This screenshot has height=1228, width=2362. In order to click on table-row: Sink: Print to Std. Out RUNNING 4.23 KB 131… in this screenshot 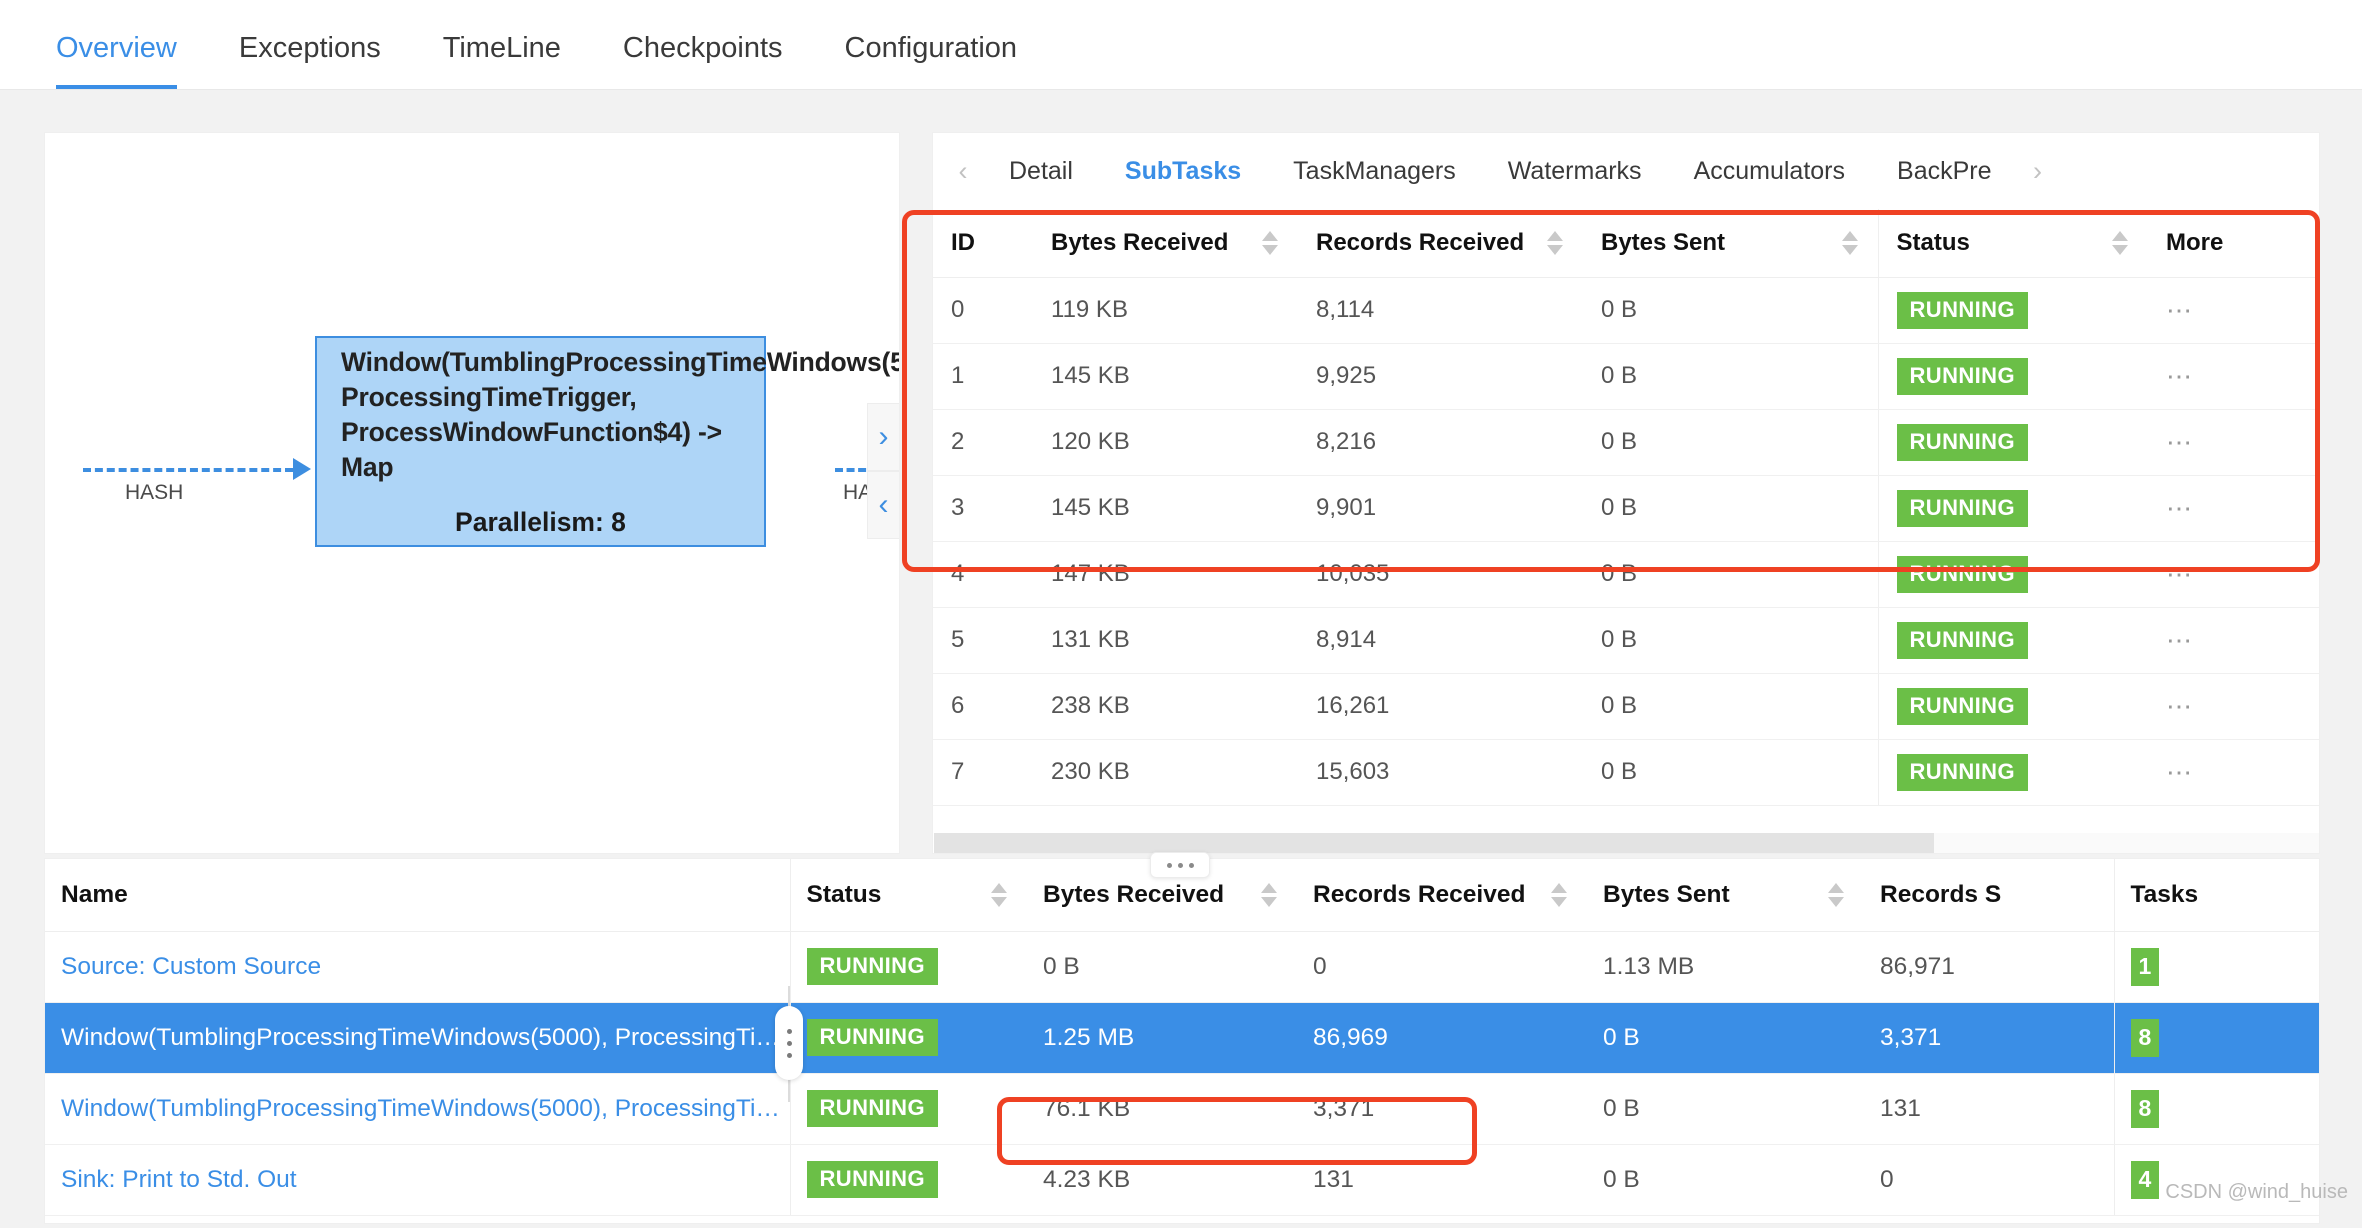, I will do `click(1182, 1180)`.